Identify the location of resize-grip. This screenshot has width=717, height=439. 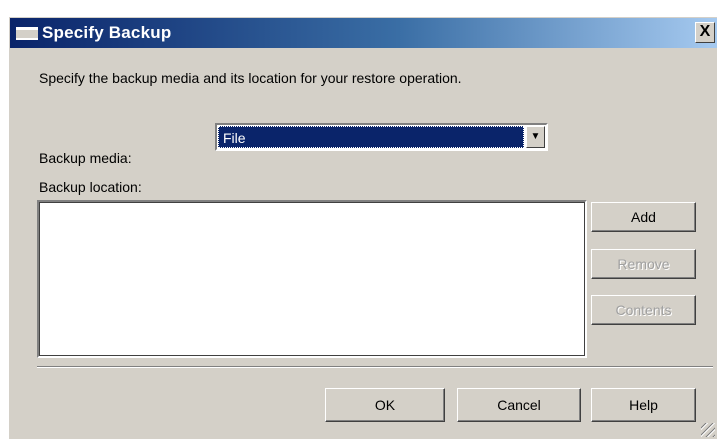
(708, 430).